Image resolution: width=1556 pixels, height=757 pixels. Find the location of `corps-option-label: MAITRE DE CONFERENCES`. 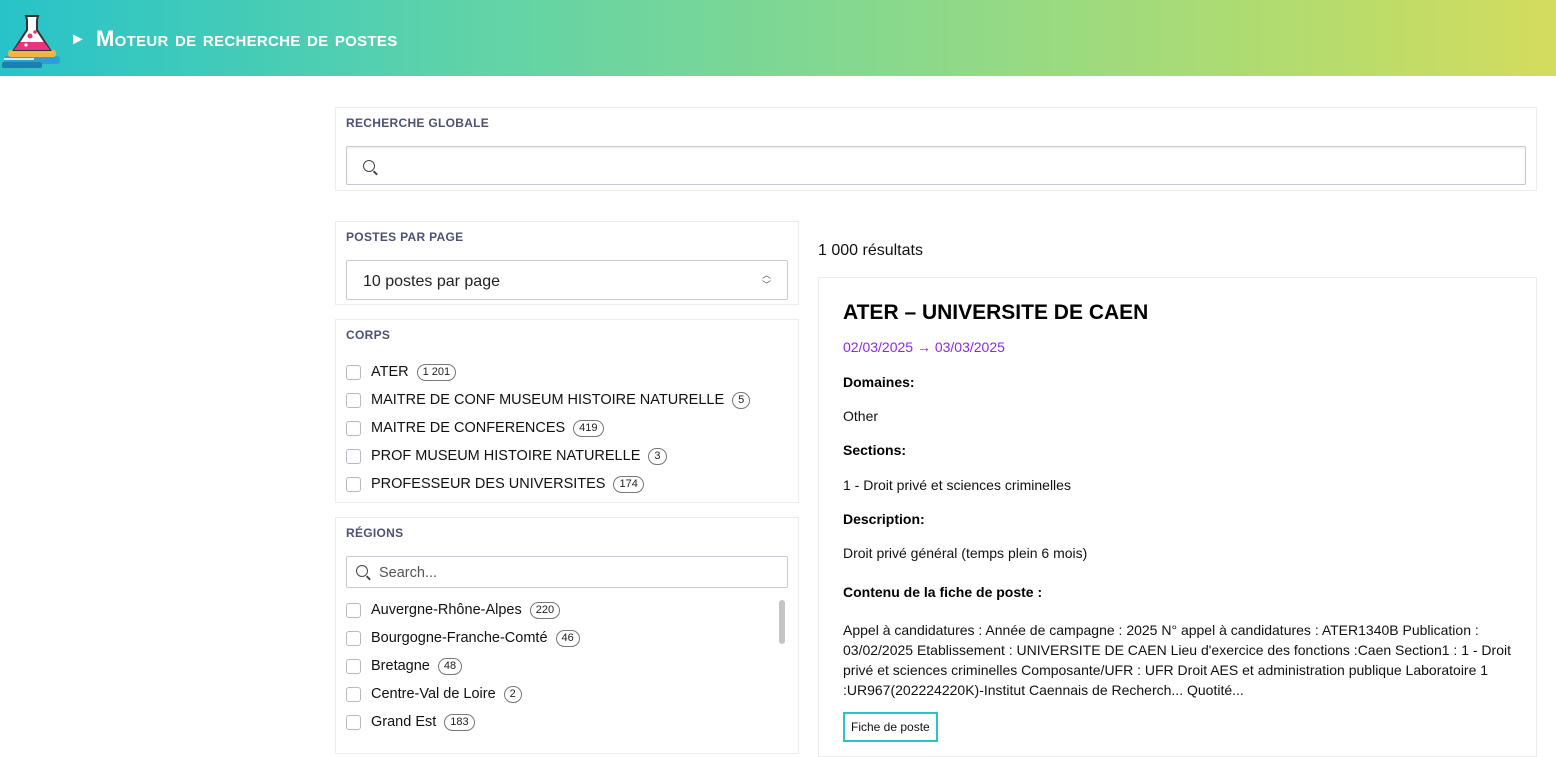

corps-option-label: MAITRE DE CONFERENCES is located at coordinates (468, 428).